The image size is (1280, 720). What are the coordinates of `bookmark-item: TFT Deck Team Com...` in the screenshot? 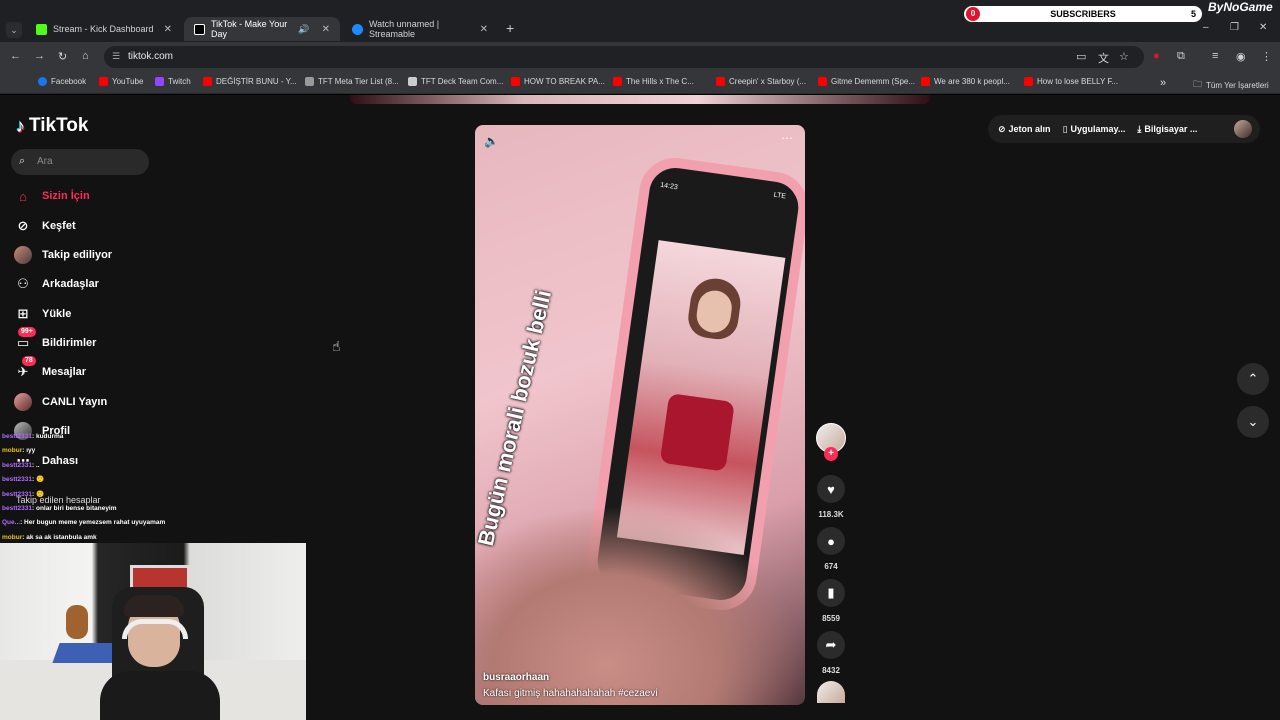 It's located at (455, 81).